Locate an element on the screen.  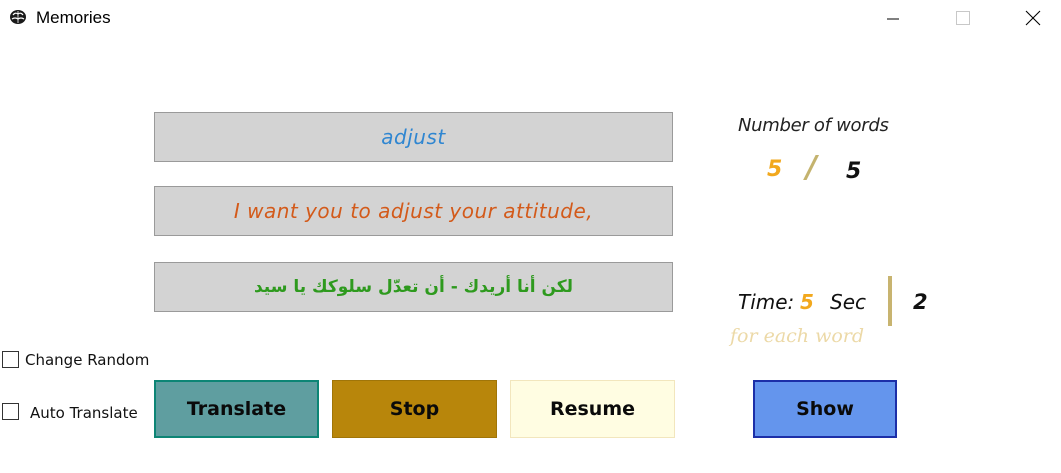
auto-translate-label: Auto Translate is located at coordinates (84, 413).